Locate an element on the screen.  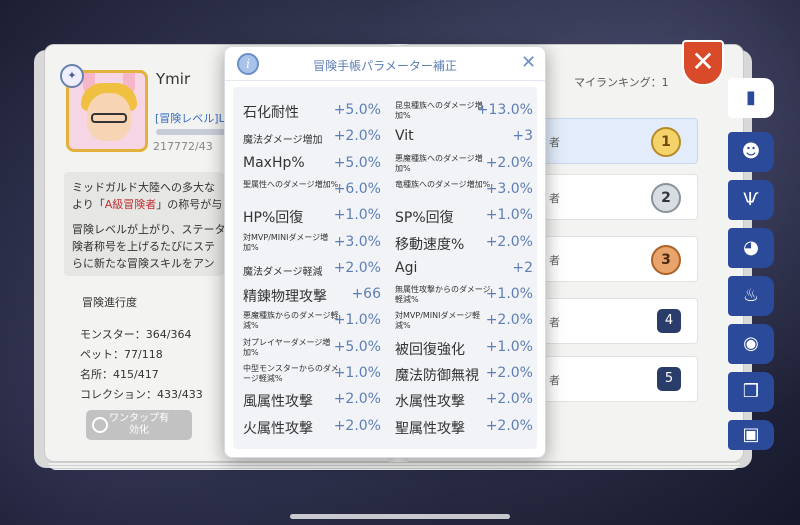
player-name: Ymir is located at coordinates (173, 79).